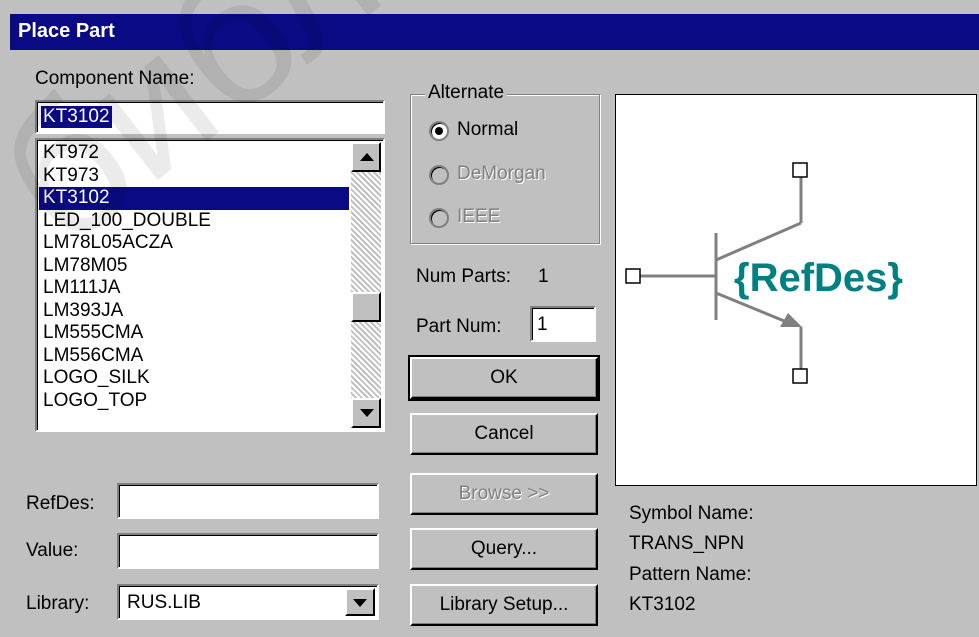 The width and height of the screenshot is (979, 637). I want to click on component-name-label: Component Name:, so click(115, 78).